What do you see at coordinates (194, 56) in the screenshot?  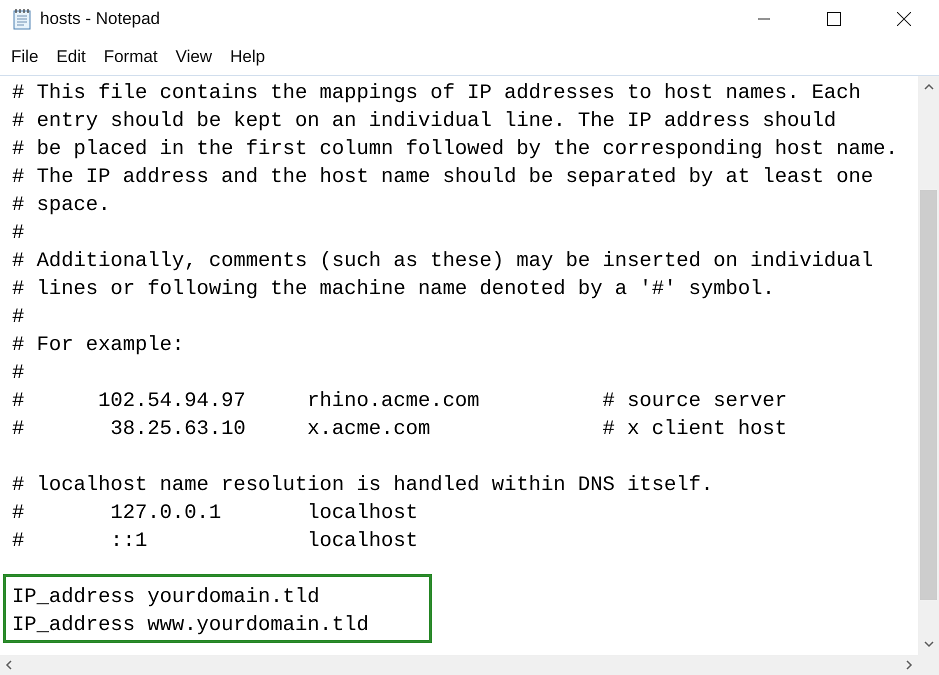 I see `menu-item: View` at bounding box center [194, 56].